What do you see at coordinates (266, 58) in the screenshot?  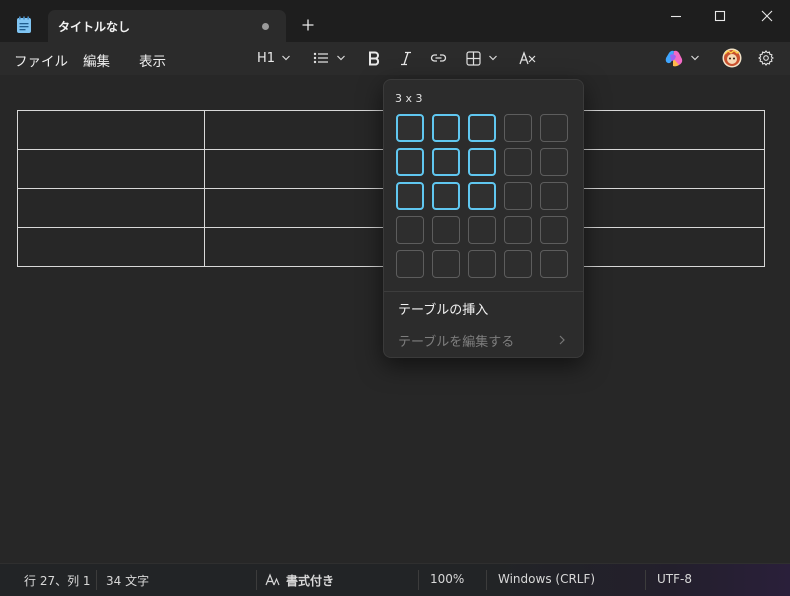 I see `heading-label: H1` at bounding box center [266, 58].